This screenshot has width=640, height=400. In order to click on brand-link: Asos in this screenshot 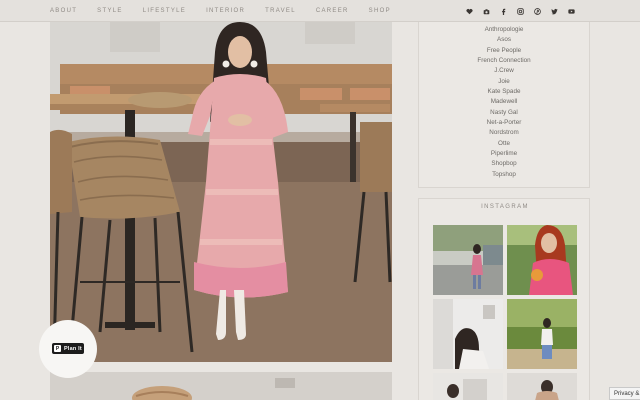, I will do `click(504, 40)`.